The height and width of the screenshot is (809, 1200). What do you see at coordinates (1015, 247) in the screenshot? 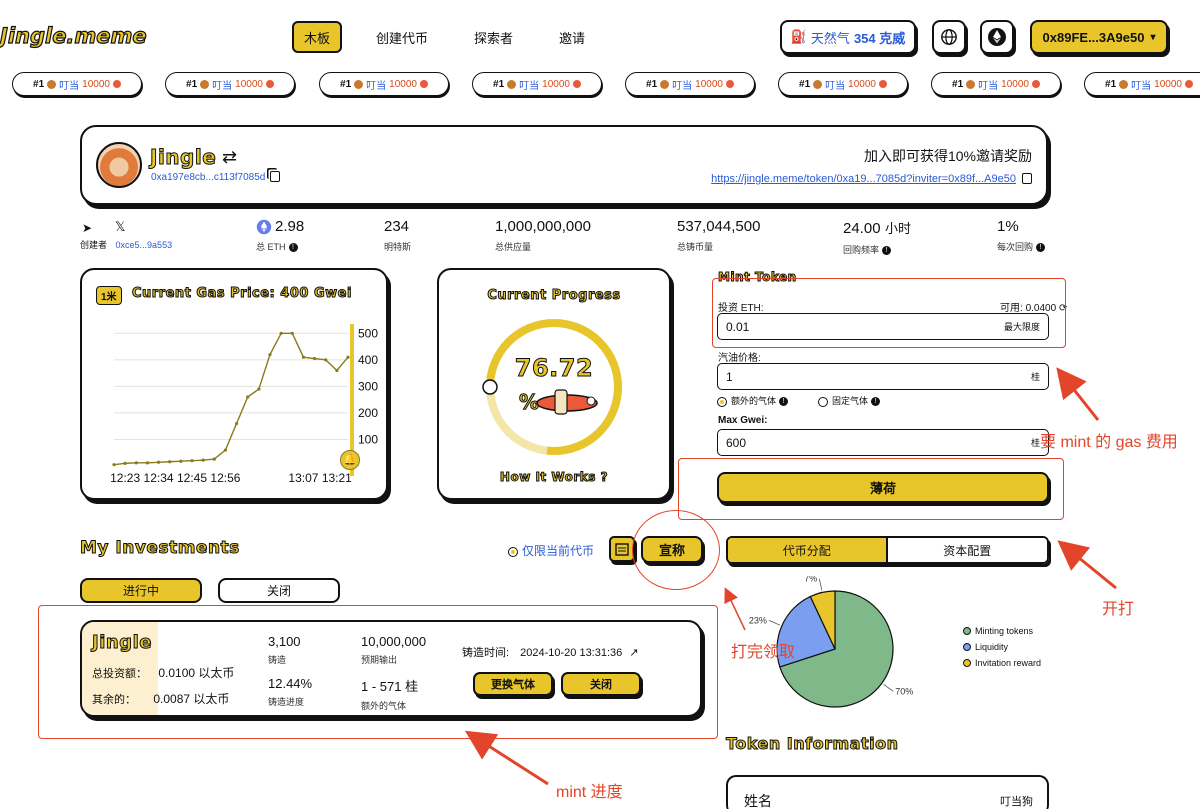
I see `buyback-label: 每次回购` at bounding box center [1015, 247].